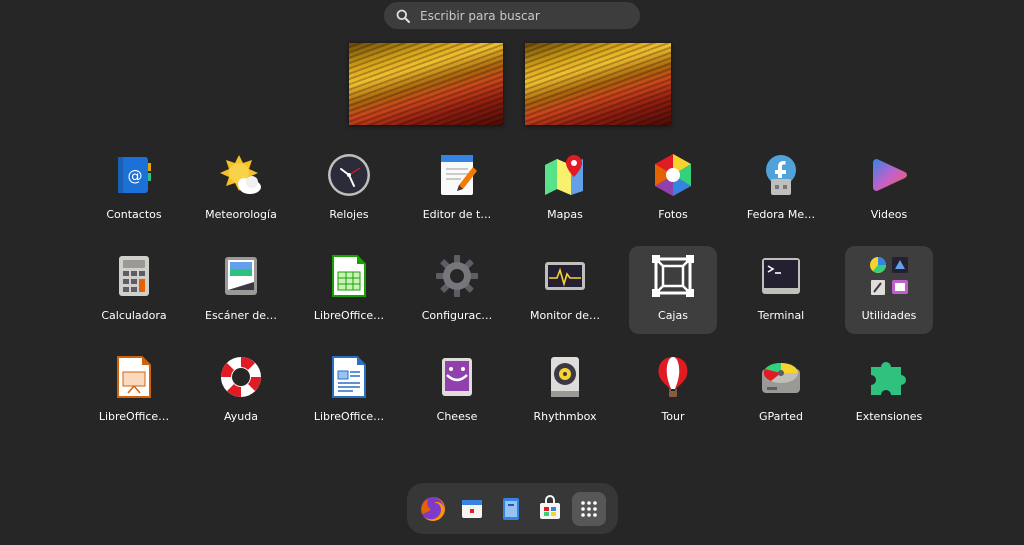 The height and width of the screenshot is (545, 1024). I want to click on app-label: Relojes, so click(349, 214).